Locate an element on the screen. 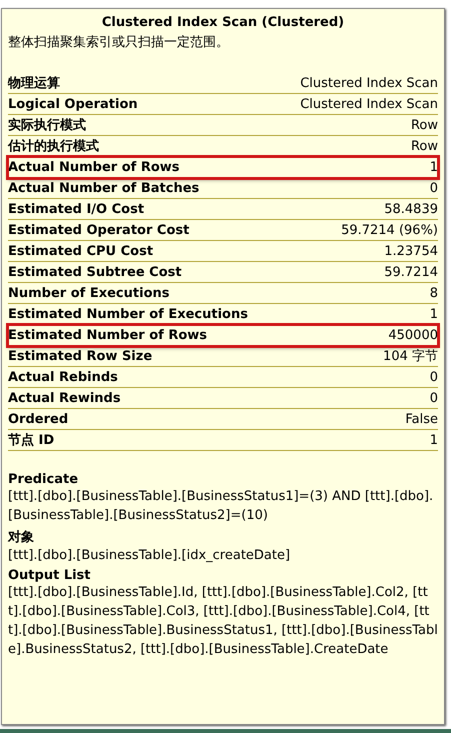  section-heading: Predicate is located at coordinates (44, 479).